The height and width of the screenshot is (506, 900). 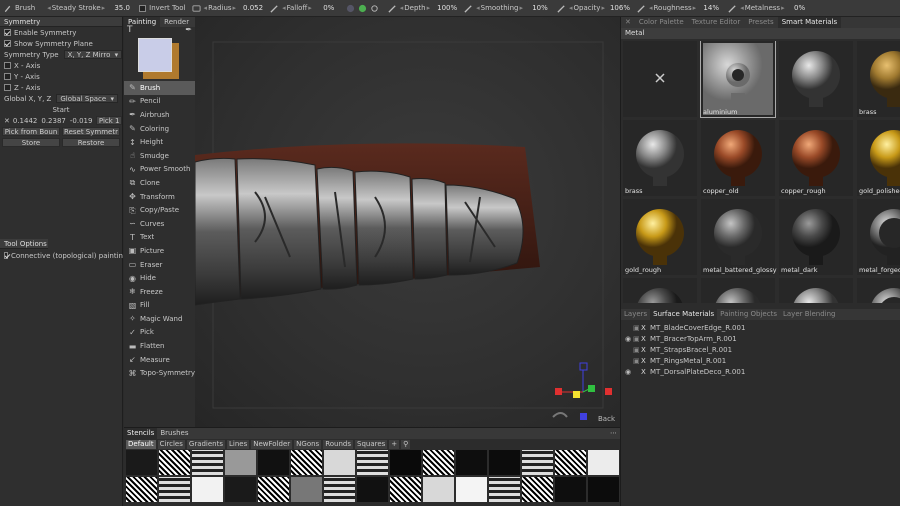 I want to click on falloff-value: 0%, so click(x=329, y=8).